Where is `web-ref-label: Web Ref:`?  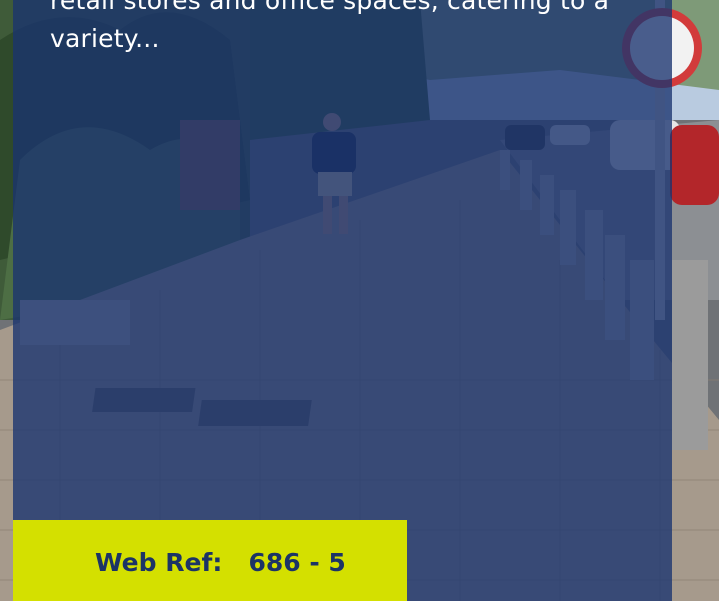 web-ref-label: Web Ref: is located at coordinates (159, 562).